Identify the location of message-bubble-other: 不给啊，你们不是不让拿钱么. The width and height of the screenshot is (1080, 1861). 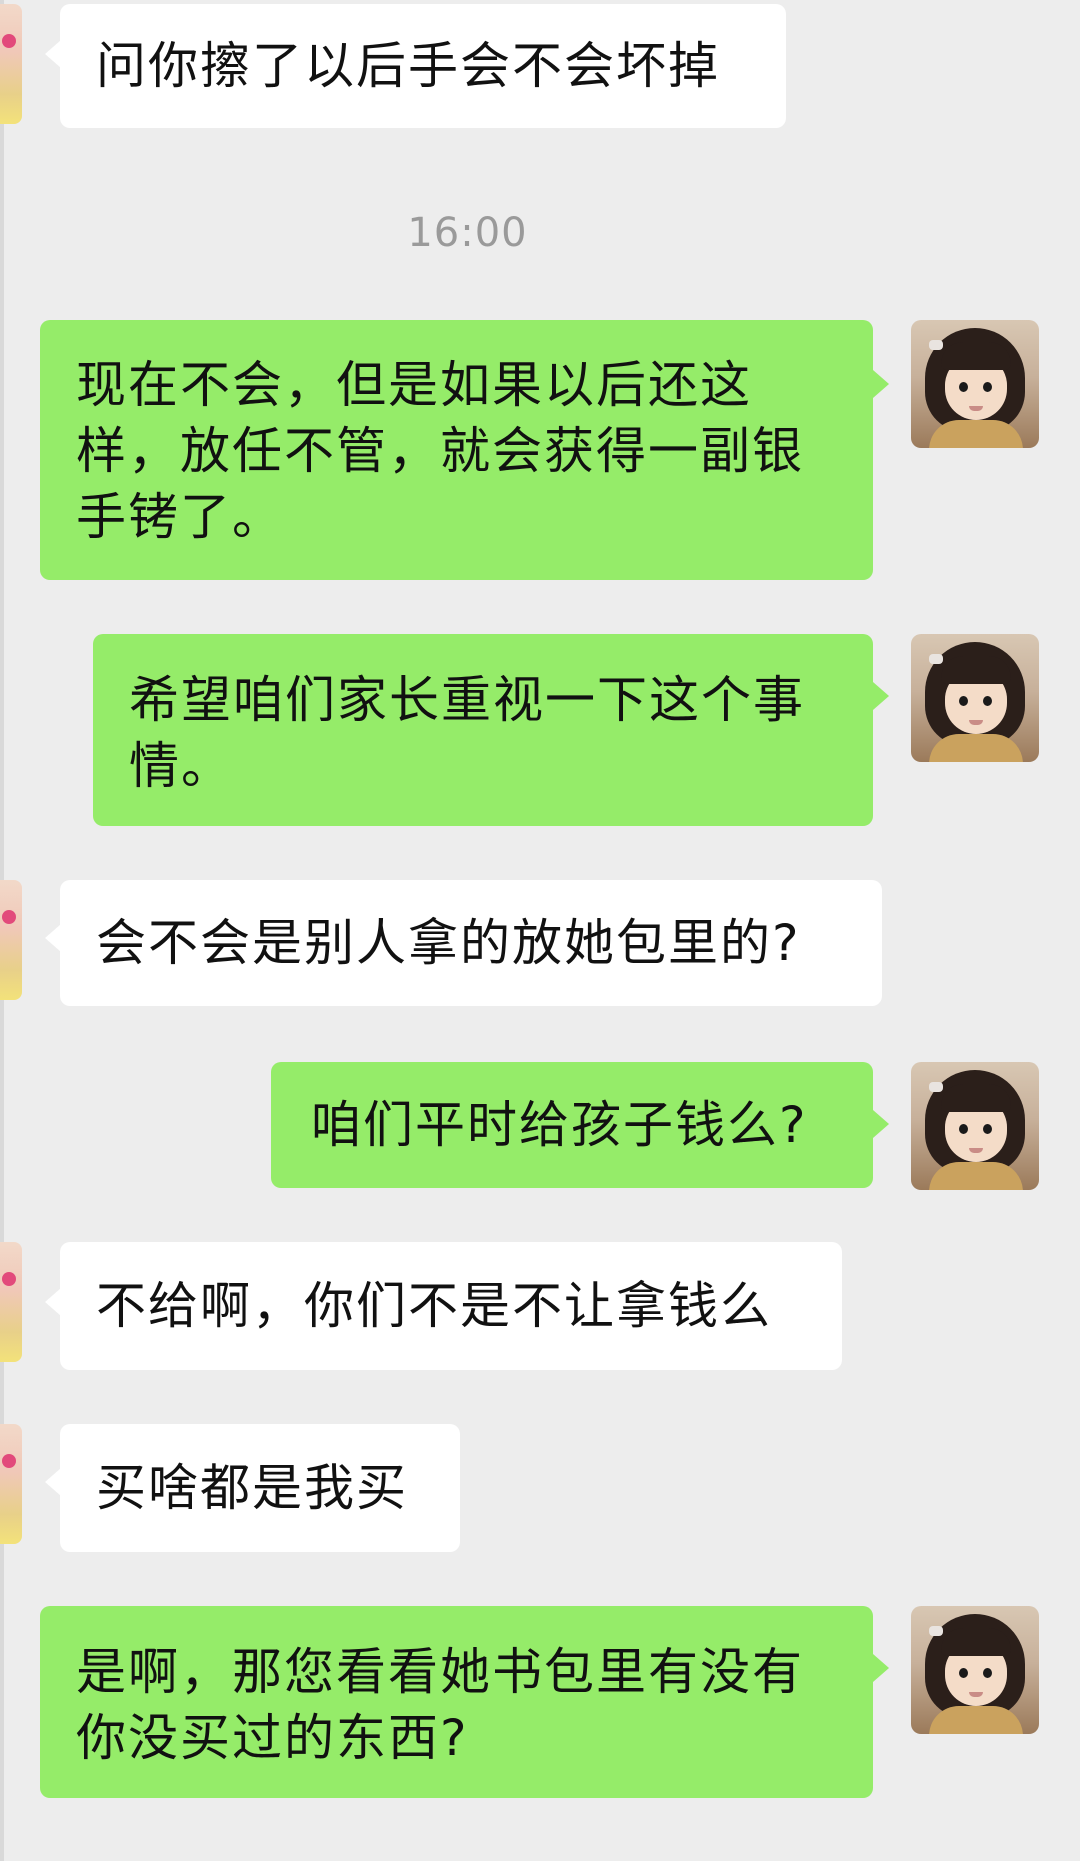
(451, 1306).